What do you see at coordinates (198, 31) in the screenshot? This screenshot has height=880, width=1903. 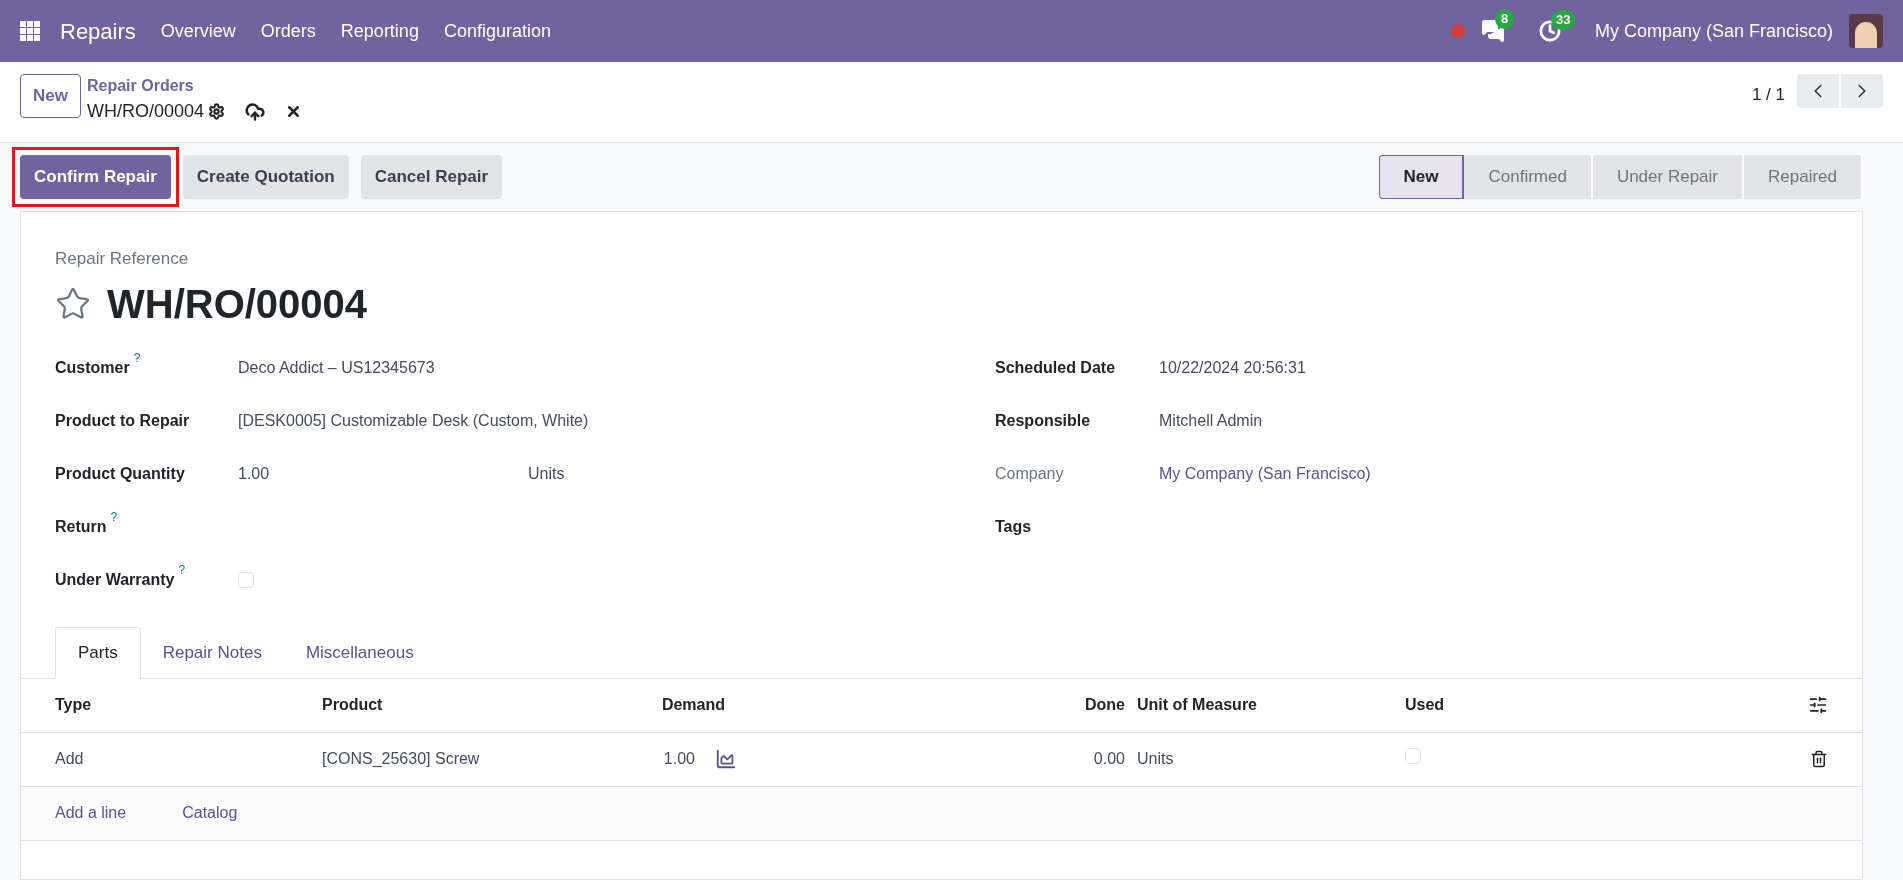 I see `menu-item: Overview` at bounding box center [198, 31].